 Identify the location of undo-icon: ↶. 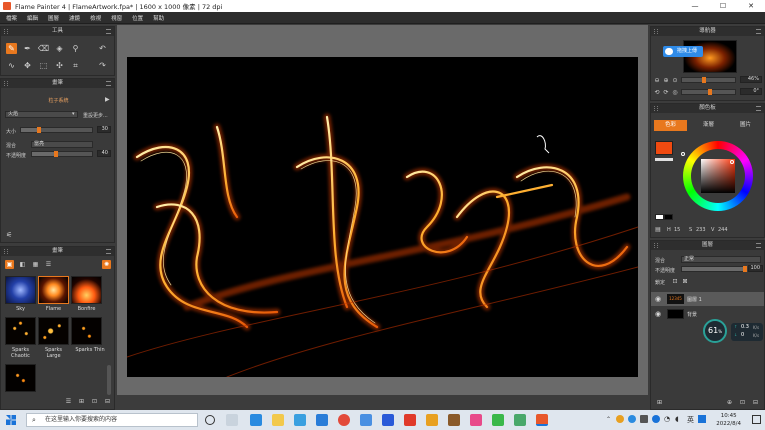
(102, 48).